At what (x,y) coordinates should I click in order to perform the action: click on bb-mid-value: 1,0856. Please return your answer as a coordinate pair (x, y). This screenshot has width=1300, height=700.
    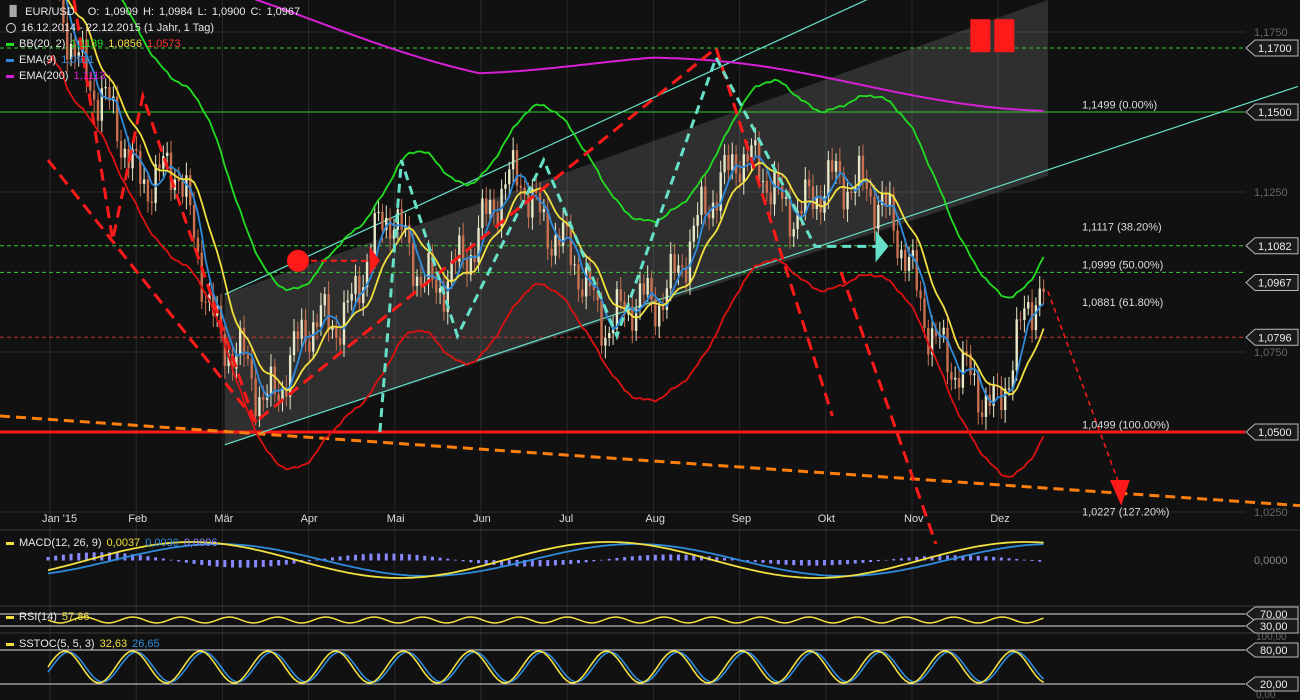
    Looking at the image, I should click on (125, 44).